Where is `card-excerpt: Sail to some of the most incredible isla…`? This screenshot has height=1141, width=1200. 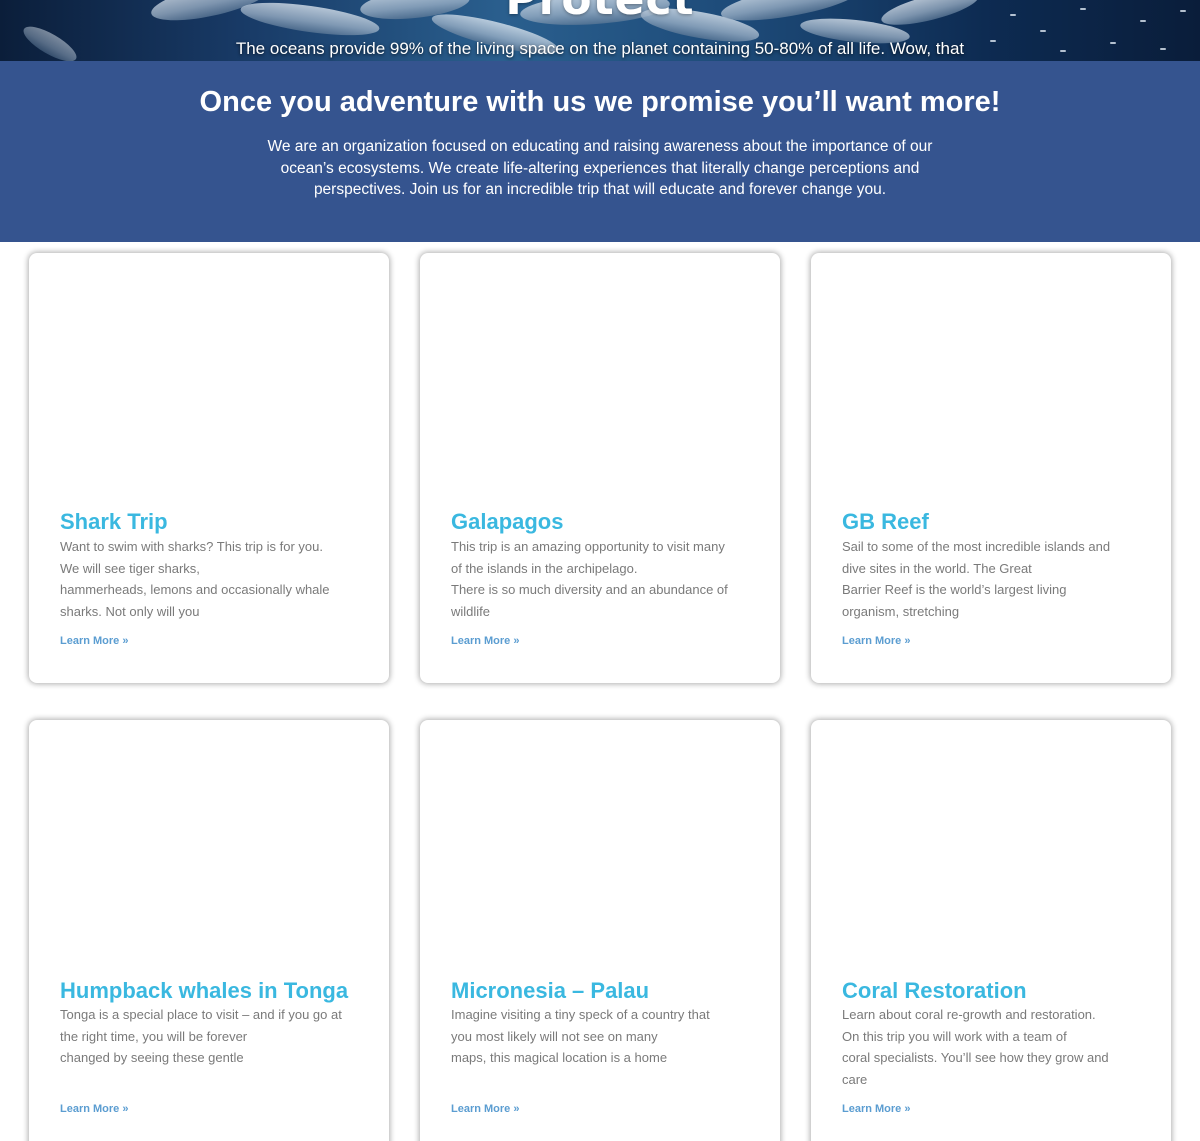 card-excerpt: Sail to some of the most incredible isla… is located at coordinates (976, 579).